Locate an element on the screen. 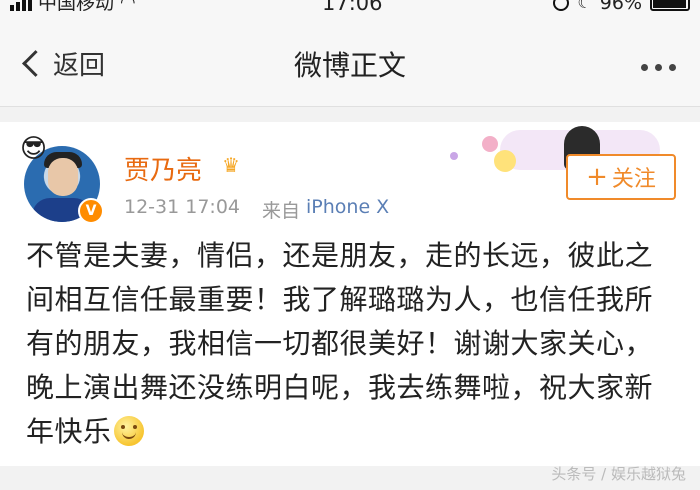  post-source-prefix: 来自 is located at coordinates (281, 211).